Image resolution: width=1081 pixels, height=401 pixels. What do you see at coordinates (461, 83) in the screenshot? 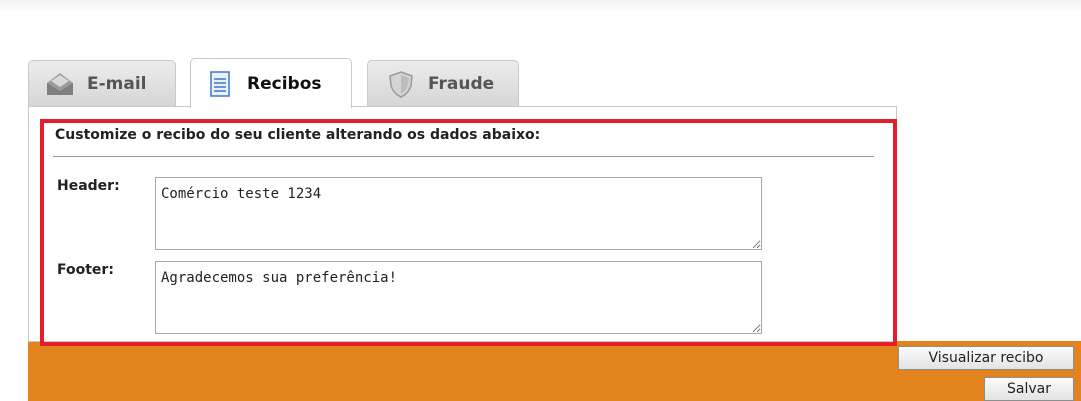
I see `tab-fraude-label: Fraude` at bounding box center [461, 83].